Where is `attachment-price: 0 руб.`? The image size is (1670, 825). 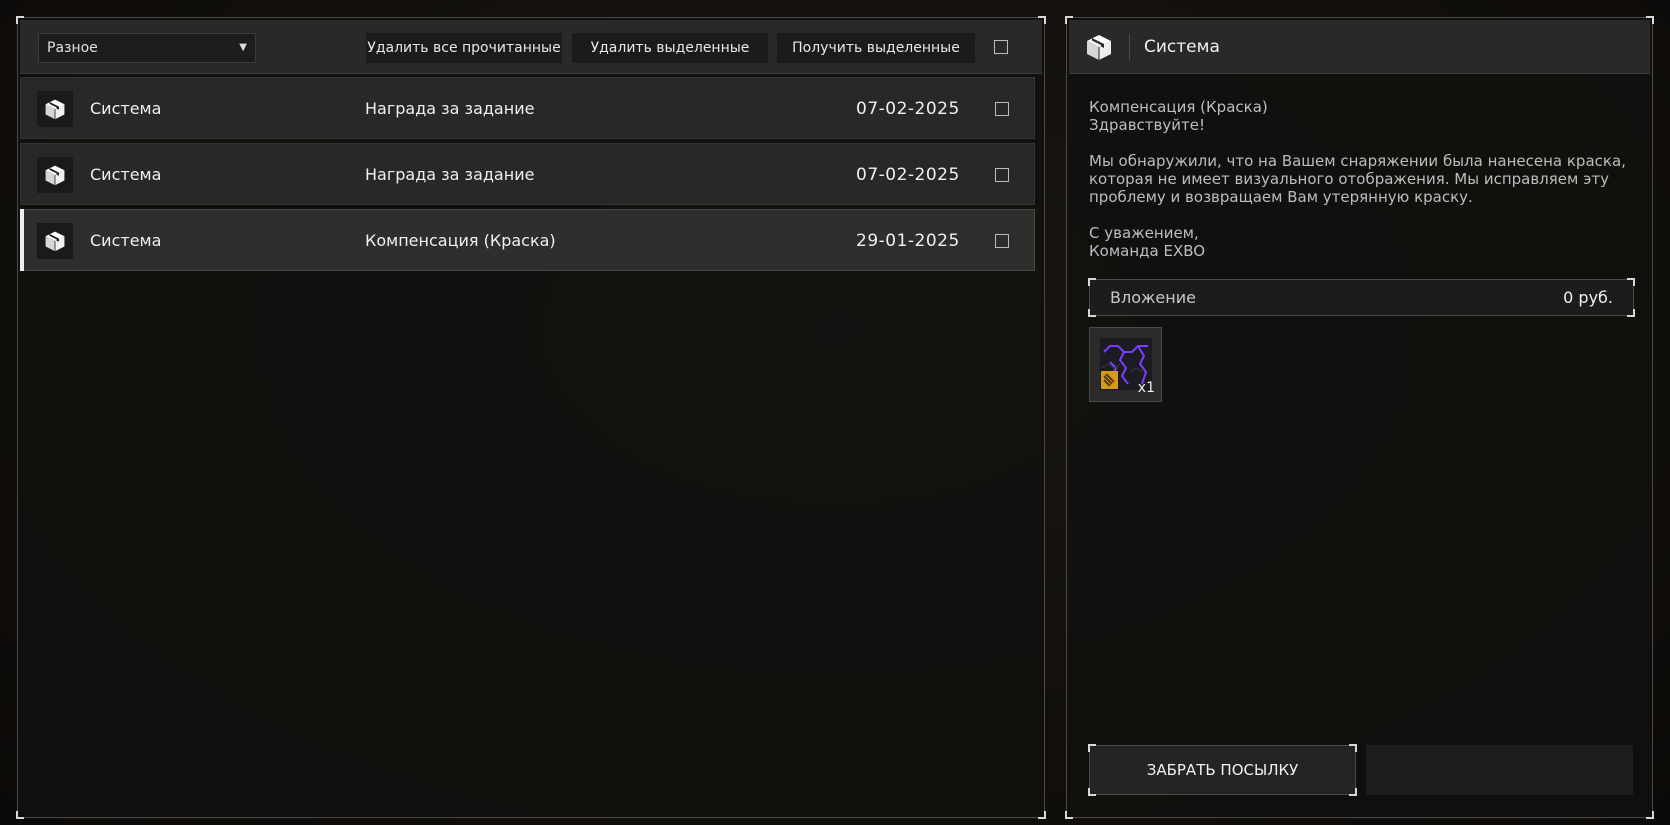 attachment-price: 0 руб. is located at coordinates (1588, 297).